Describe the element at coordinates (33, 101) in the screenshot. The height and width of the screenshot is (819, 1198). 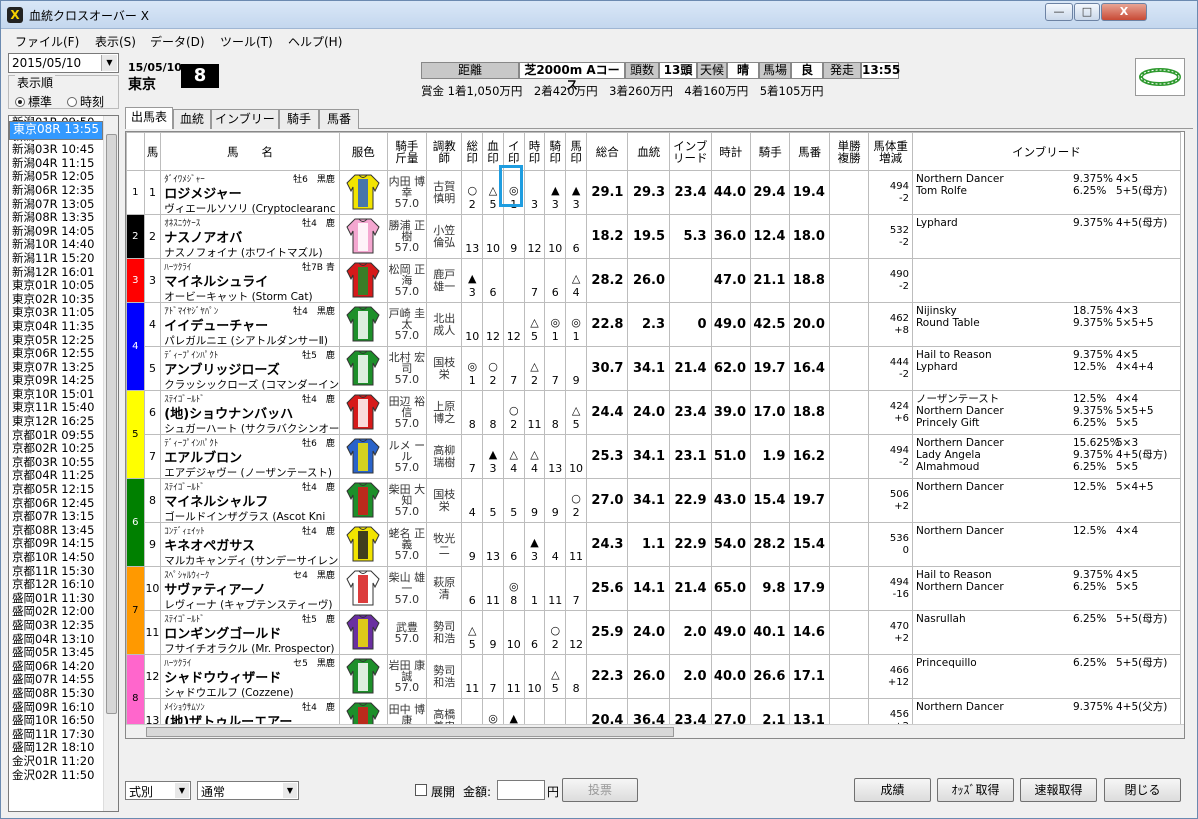
I see `order-standard-radio: 標準` at that location.